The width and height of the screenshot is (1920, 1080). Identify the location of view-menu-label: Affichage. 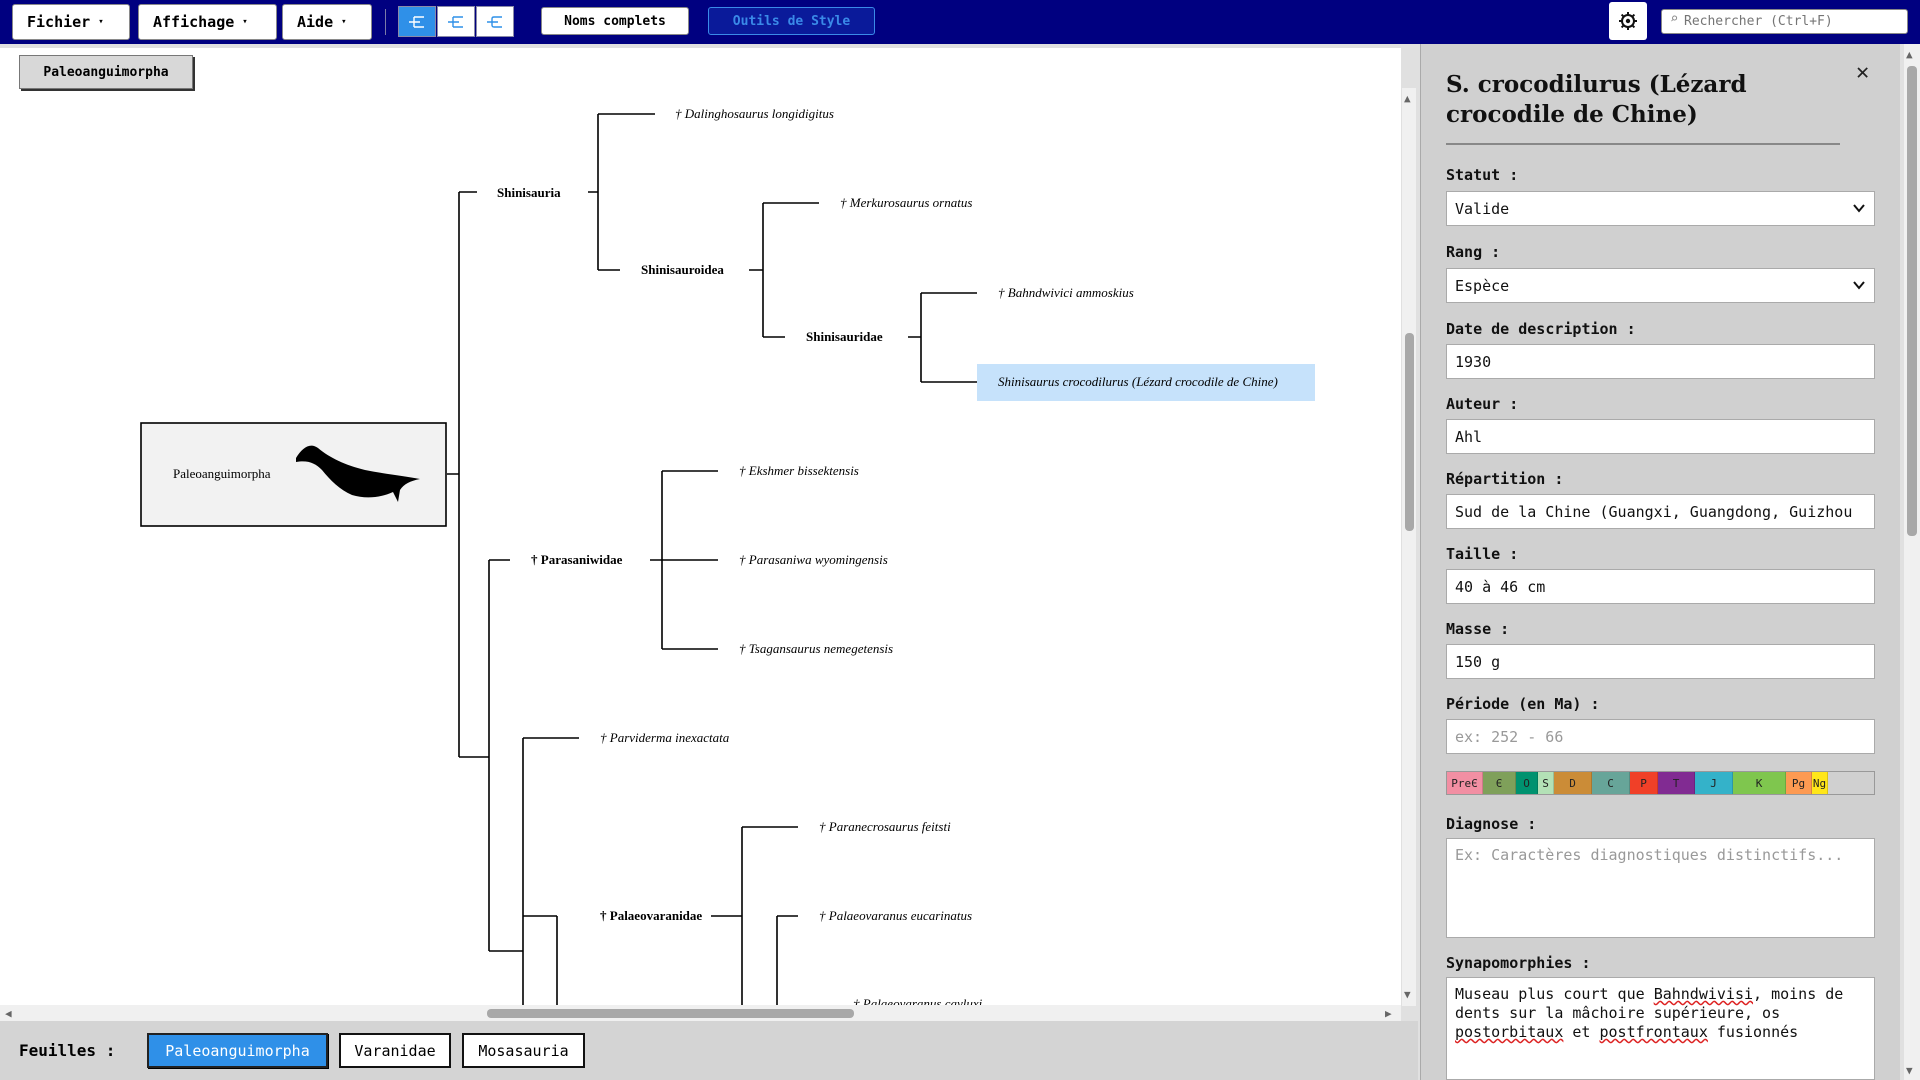
(194, 22).